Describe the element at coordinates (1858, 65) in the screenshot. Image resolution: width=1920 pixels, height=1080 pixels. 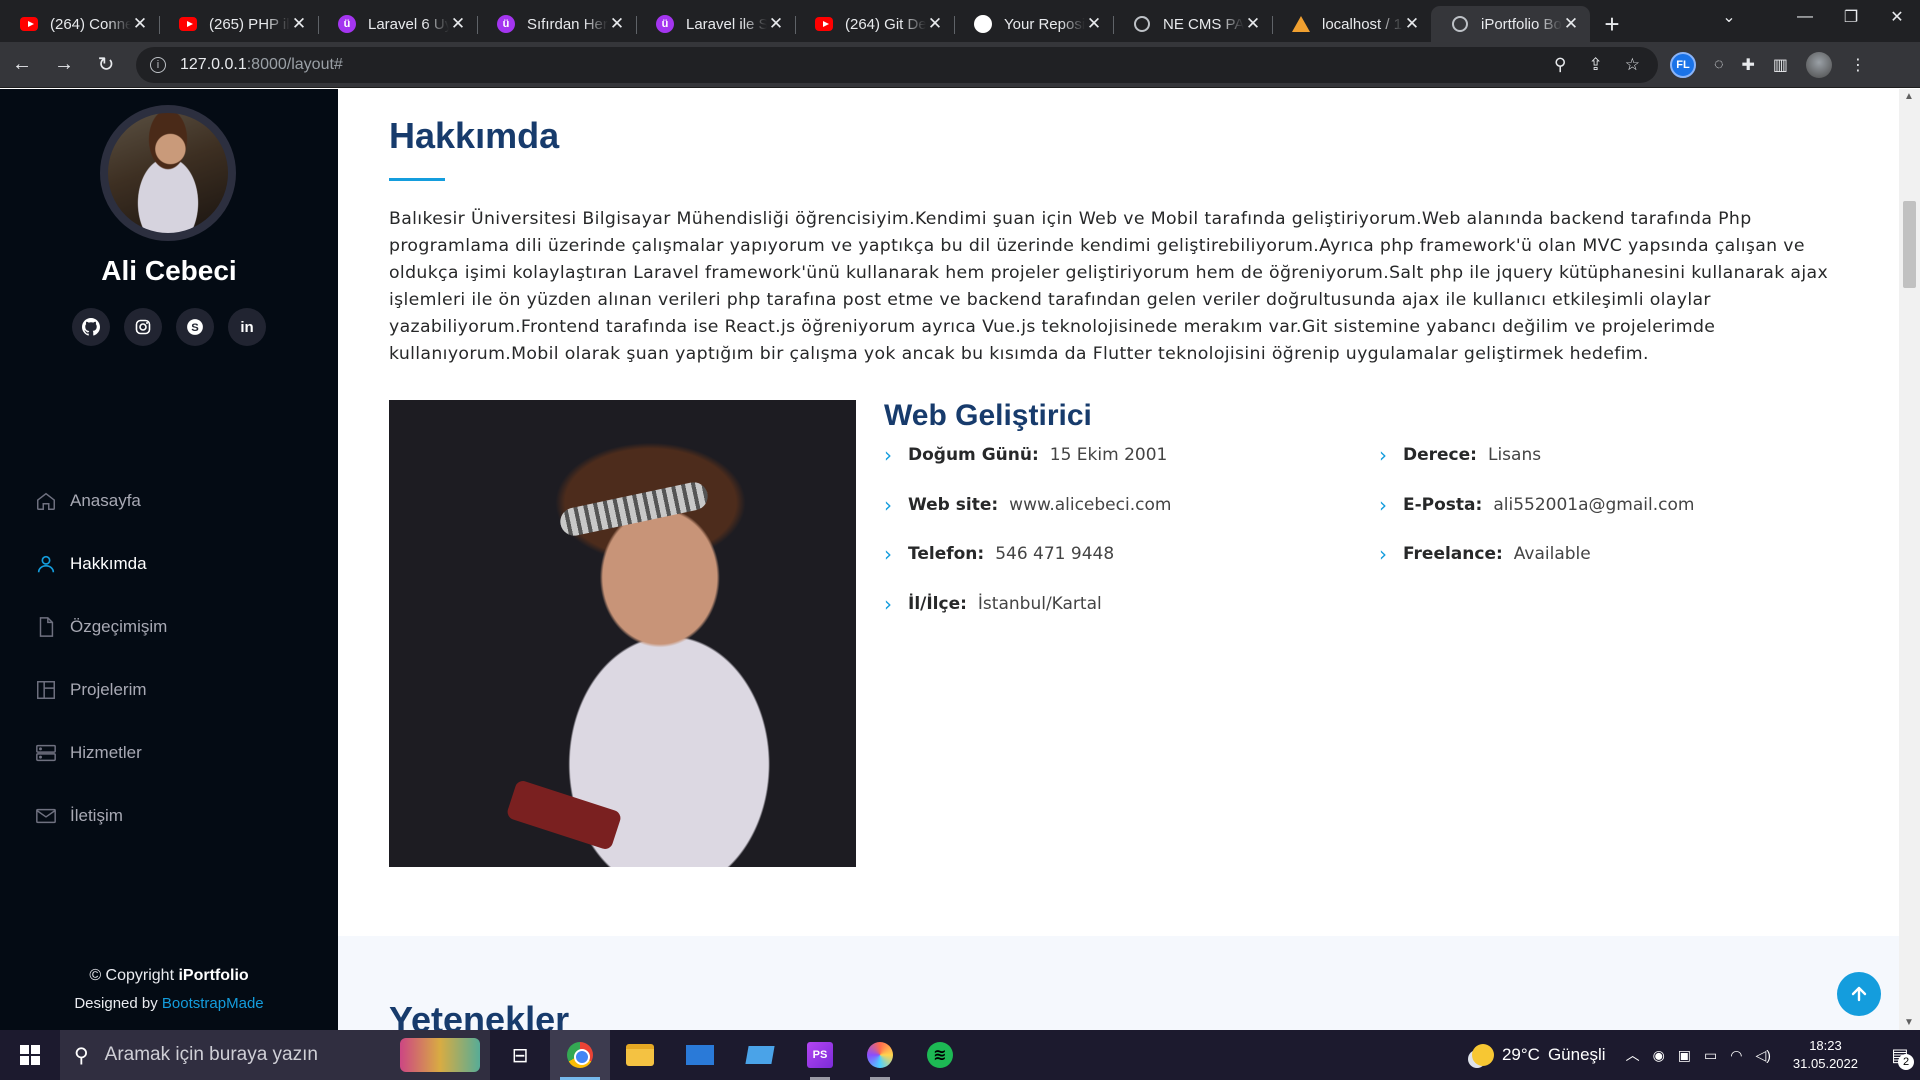
I see `menu-kebab-icon: ⋮` at that location.